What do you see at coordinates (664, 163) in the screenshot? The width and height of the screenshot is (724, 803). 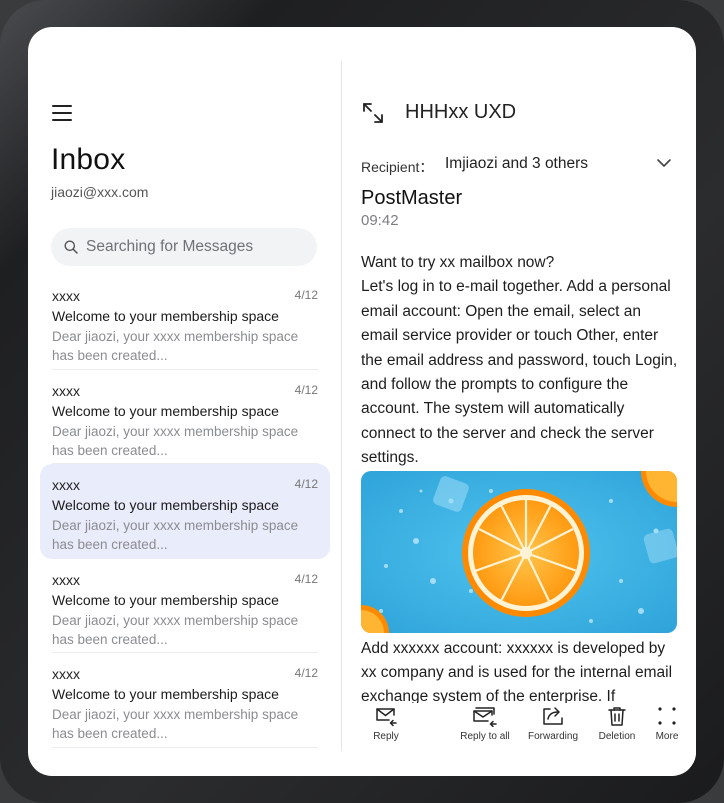 I see `chevron-down-icon` at bounding box center [664, 163].